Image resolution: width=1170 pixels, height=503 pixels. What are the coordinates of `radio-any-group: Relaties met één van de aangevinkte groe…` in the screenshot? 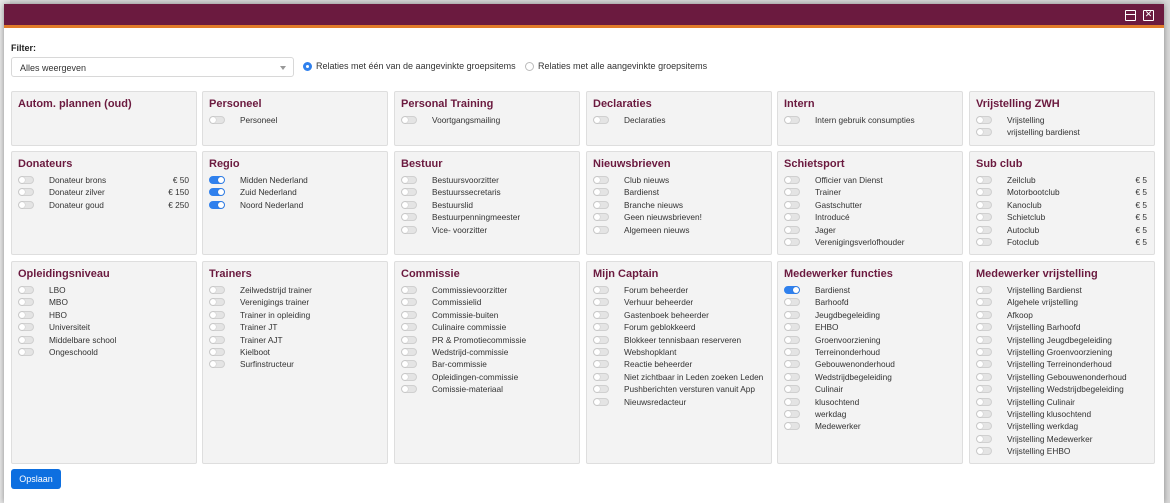 It's located at (409, 66).